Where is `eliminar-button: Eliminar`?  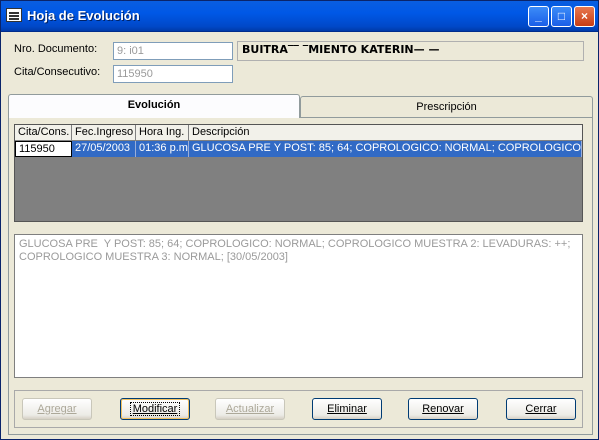 eliminar-button: Eliminar is located at coordinates (347, 409).